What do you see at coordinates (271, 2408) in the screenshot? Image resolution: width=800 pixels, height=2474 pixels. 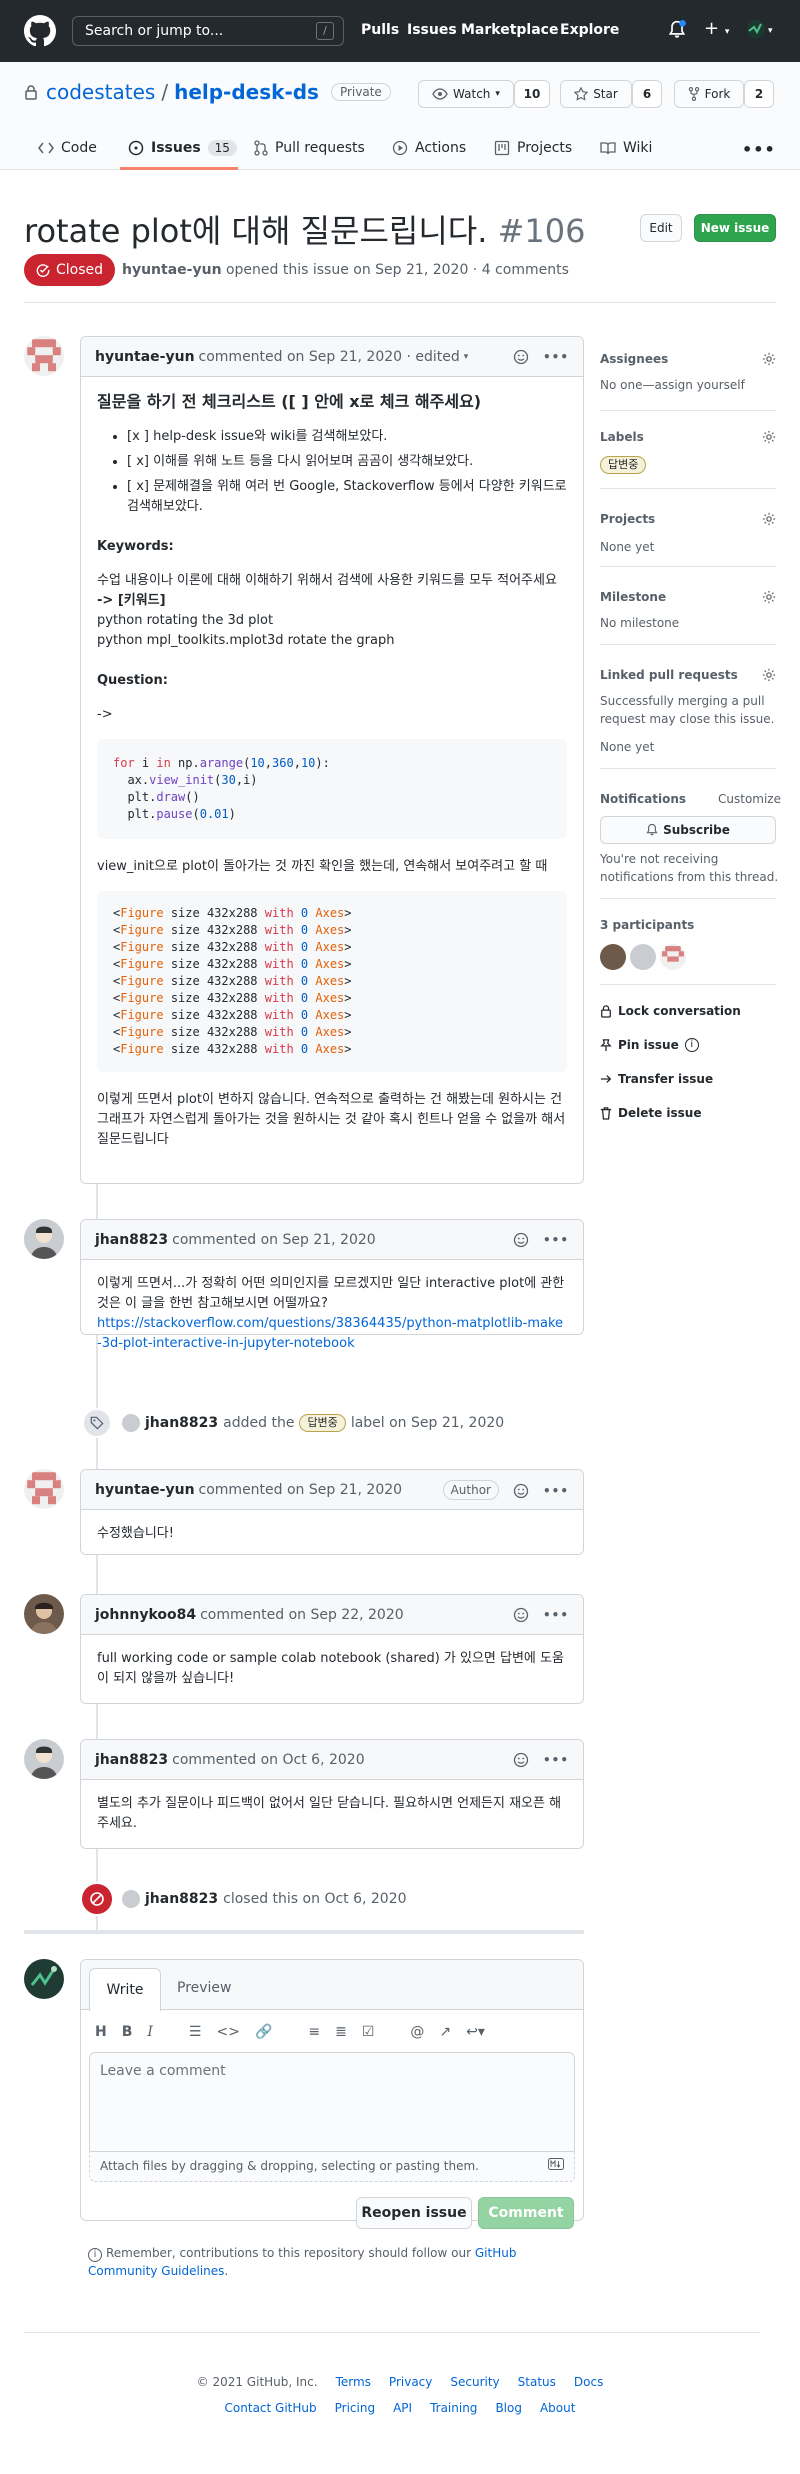 I see `footer-link-contact: Contact GitHub` at bounding box center [271, 2408].